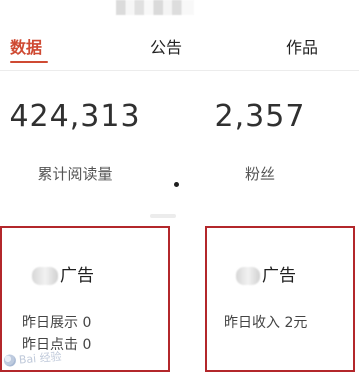 The width and height of the screenshot is (359, 372). I want to click on ad-card-left-title-suffix: 广告, so click(77, 276).